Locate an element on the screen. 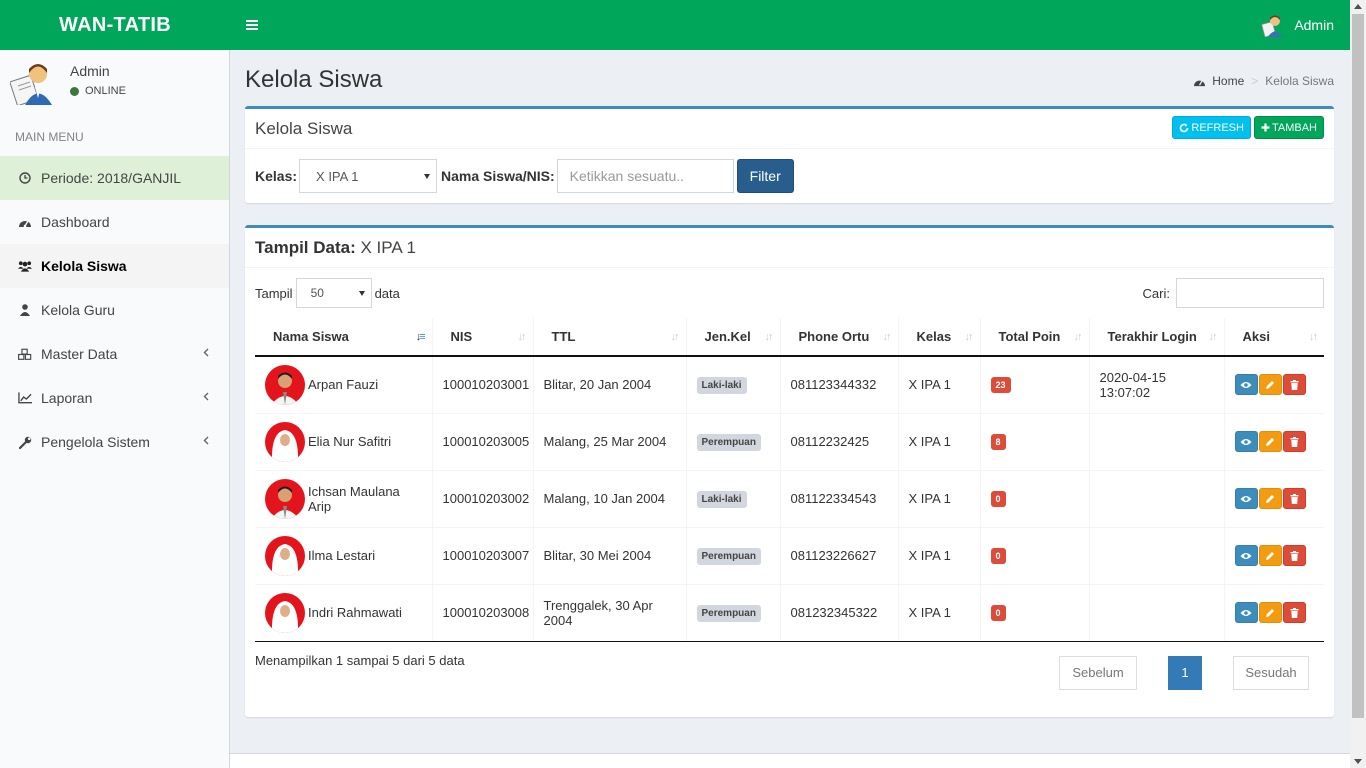 This screenshot has width=1366, height=768. cell-nis: 100010203005 is located at coordinates (483, 441).